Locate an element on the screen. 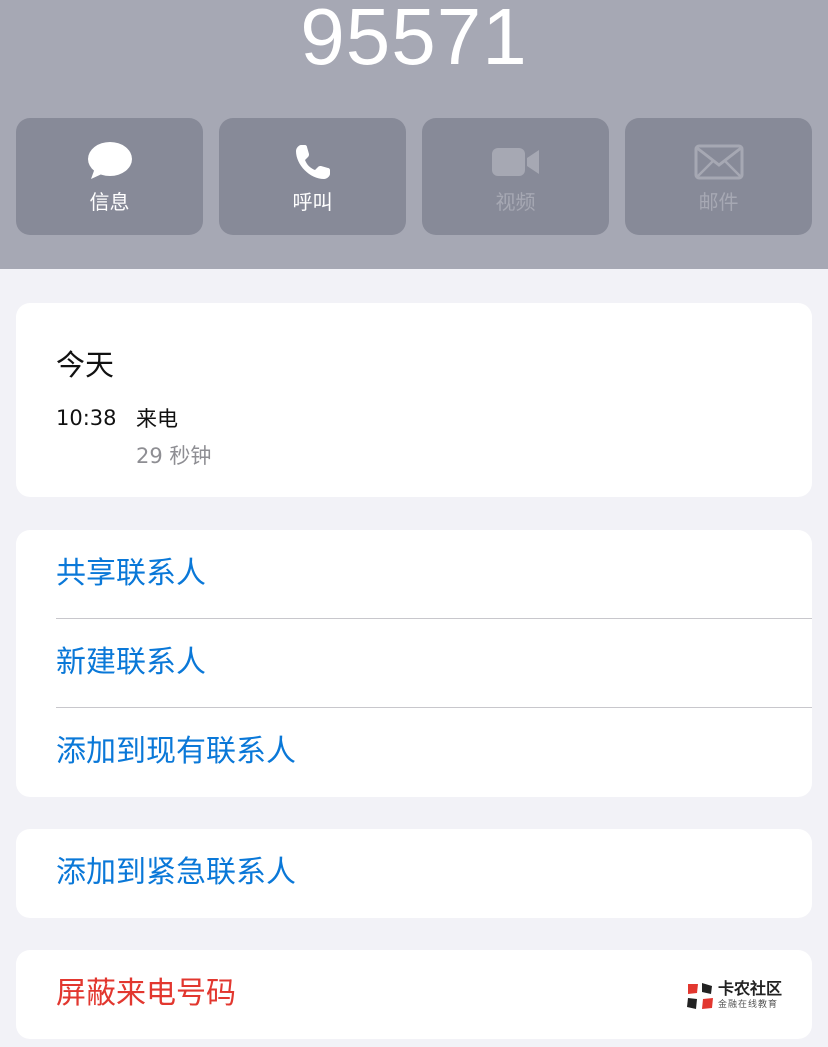 Image resolution: width=828 pixels, height=1047 pixels. watermark-subtitle: 金融在线教育 is located at coordinates (748, 1005).